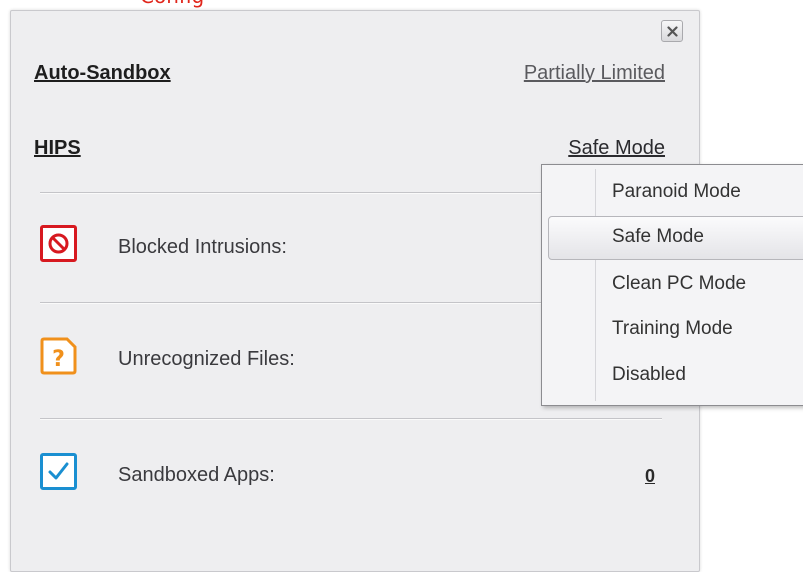 Image resolution: width=803 pixels, height=572 pixels. I want to click on hips-mode-value: Safe Mode, so click(616, 148).